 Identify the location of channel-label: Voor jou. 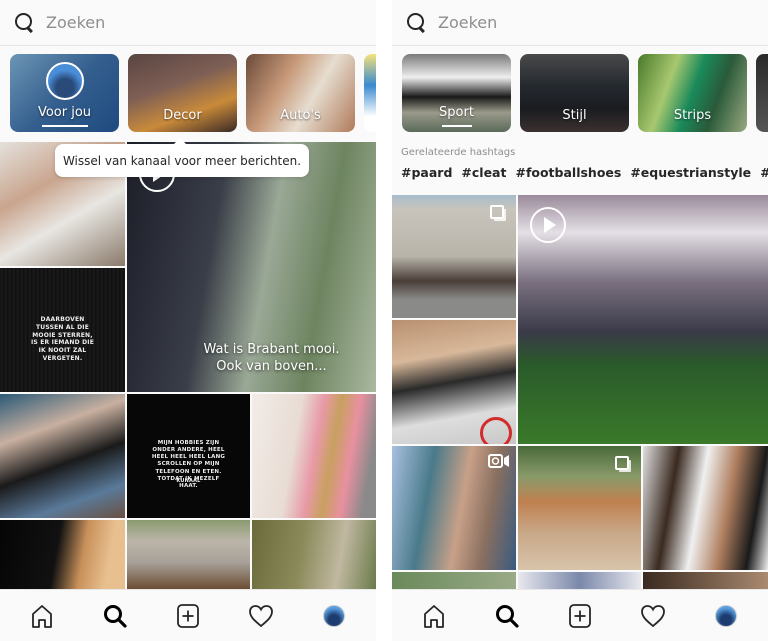
(64, 112).